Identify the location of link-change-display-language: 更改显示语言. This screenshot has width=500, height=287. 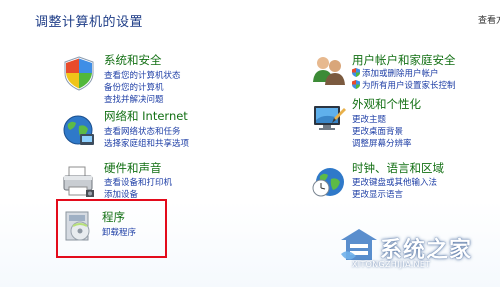
(377, 194).